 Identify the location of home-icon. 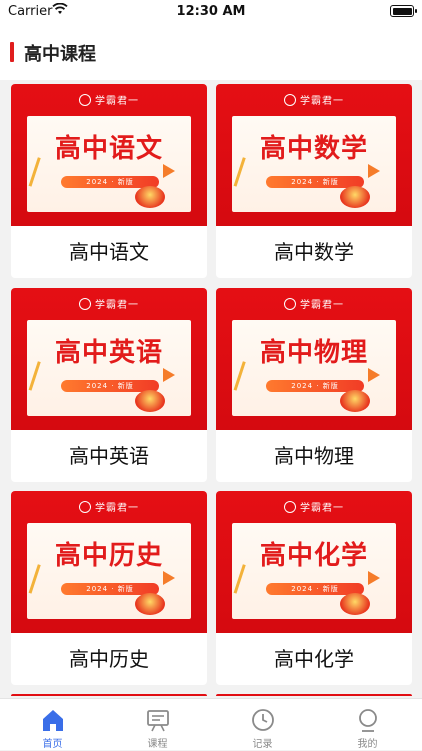
(53, 720).